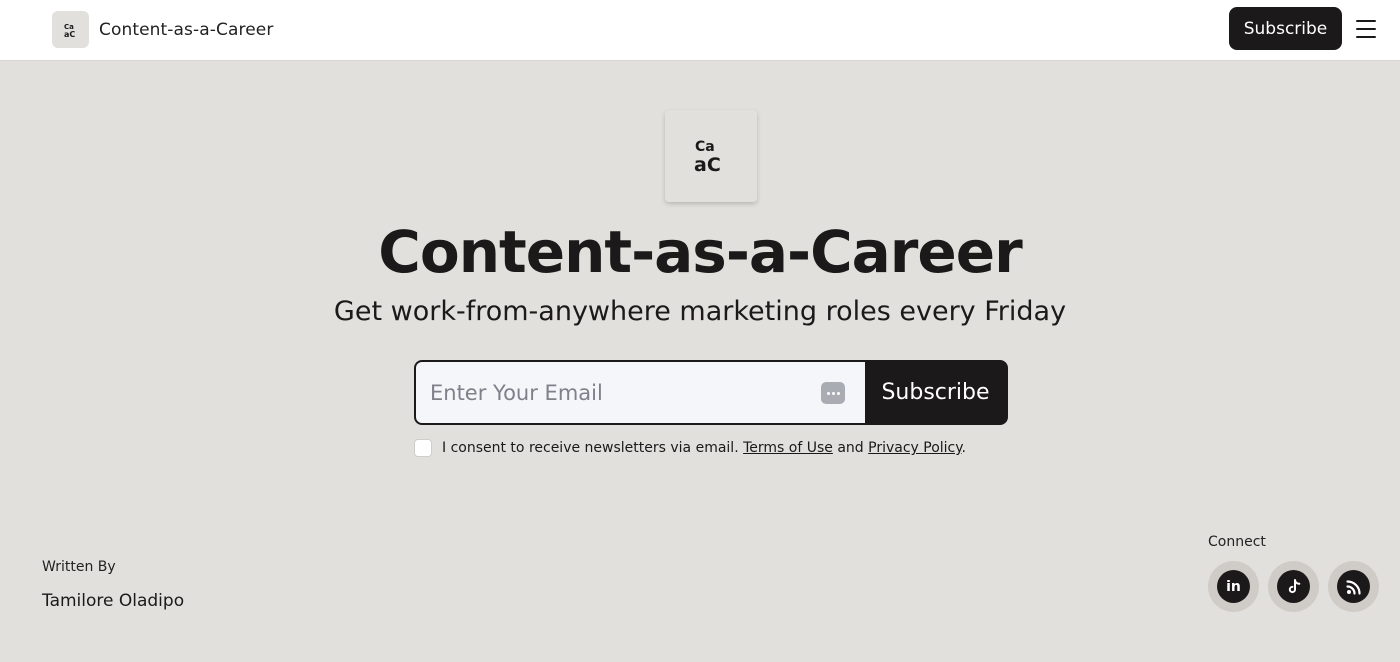 The height and width of the screenshot is (662, 1400). I want to click on publication-logo: Ca aC, so click(711, 156).